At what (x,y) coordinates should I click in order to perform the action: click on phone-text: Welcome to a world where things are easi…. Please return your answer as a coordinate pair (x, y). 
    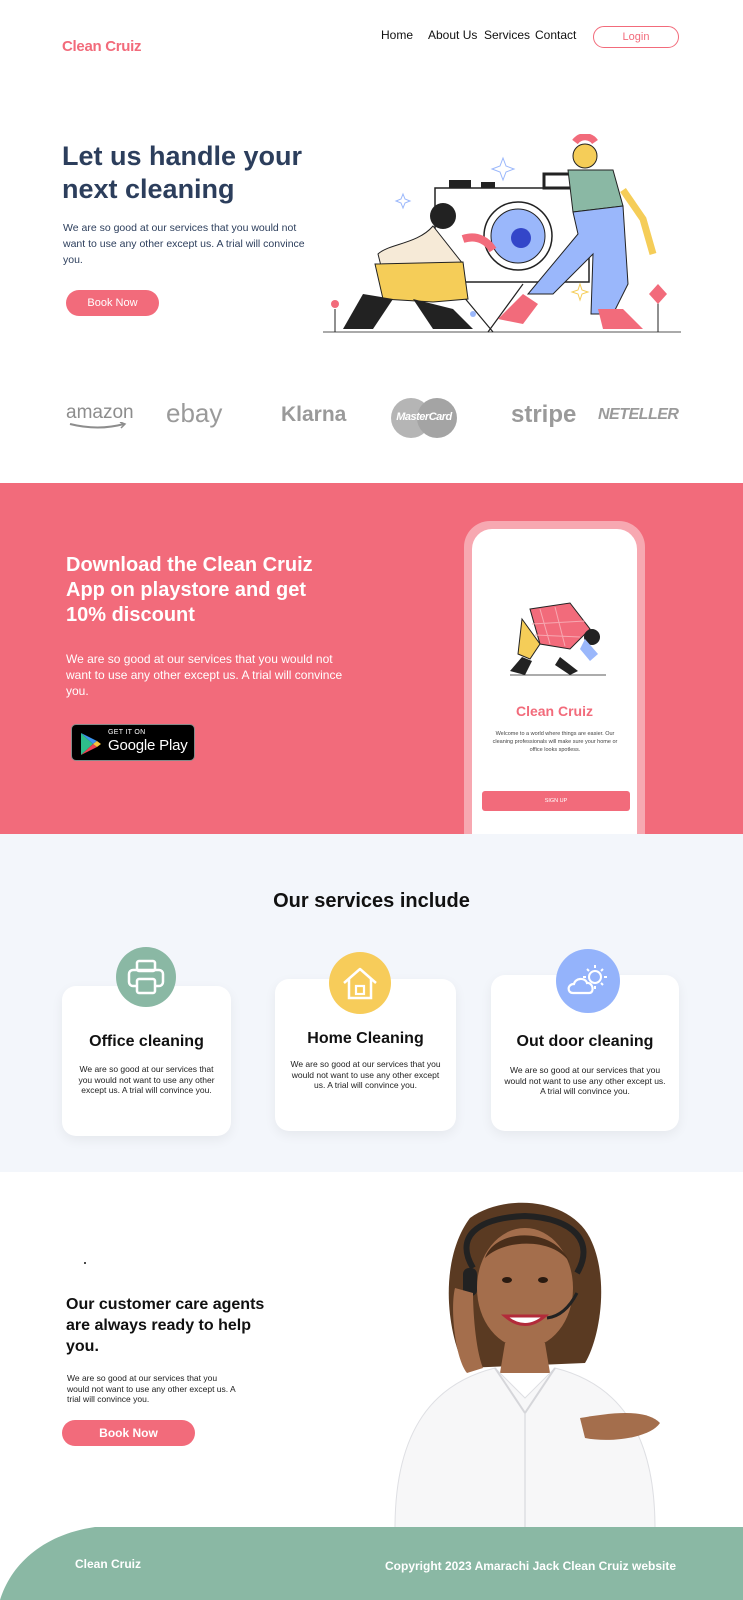
    Looking at the image, I should click on (555, 742).